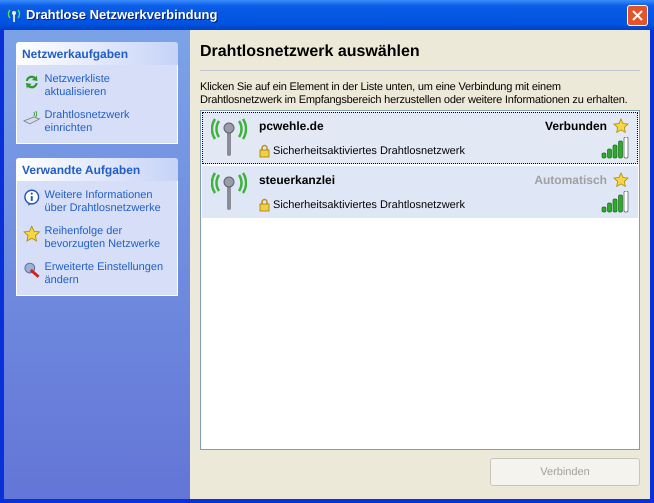 The width and height of the screenshot is (654, 503). I want to click on connection-status: Automatisch, so click(570, 180).